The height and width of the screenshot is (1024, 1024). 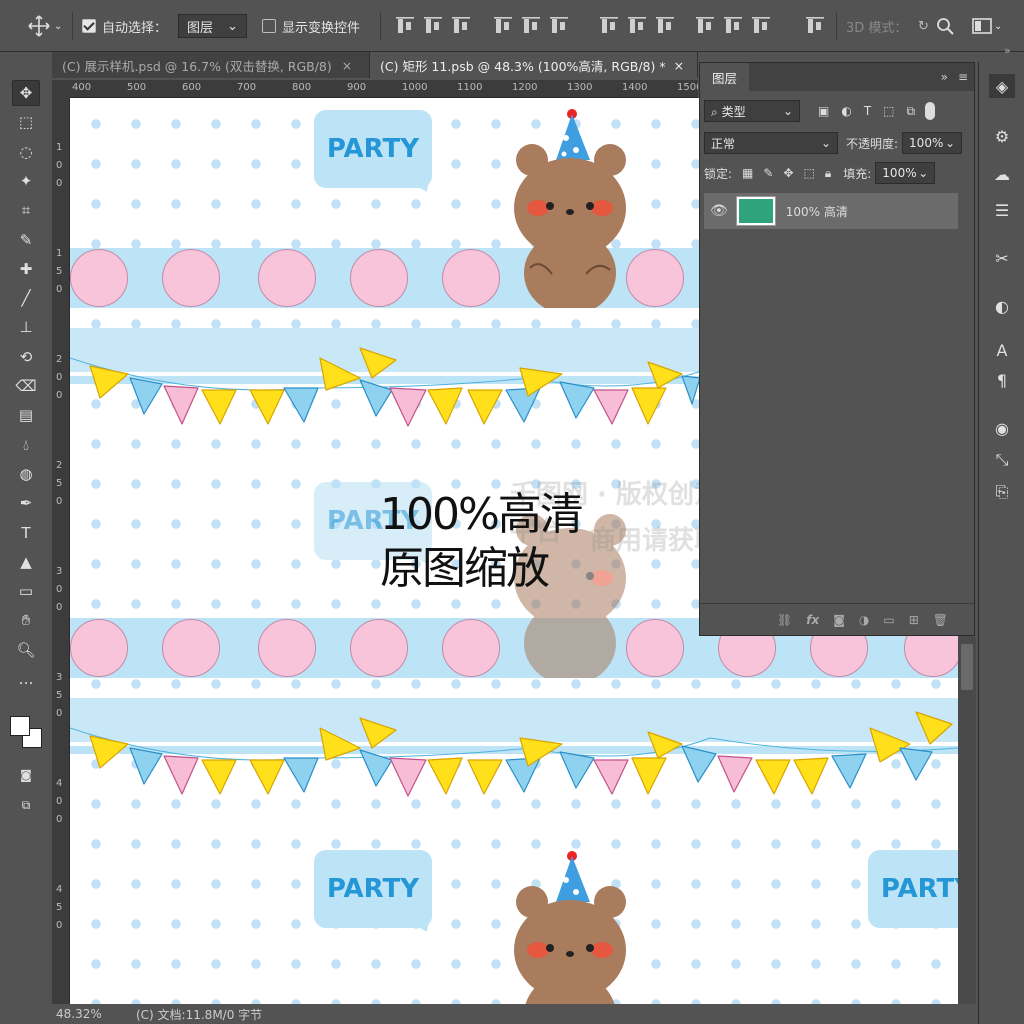 What do you see at coordinates (26, 591) in the screenshot?
I see `rectangle-tool-icon: ▭` at bounding box center [26, 591].